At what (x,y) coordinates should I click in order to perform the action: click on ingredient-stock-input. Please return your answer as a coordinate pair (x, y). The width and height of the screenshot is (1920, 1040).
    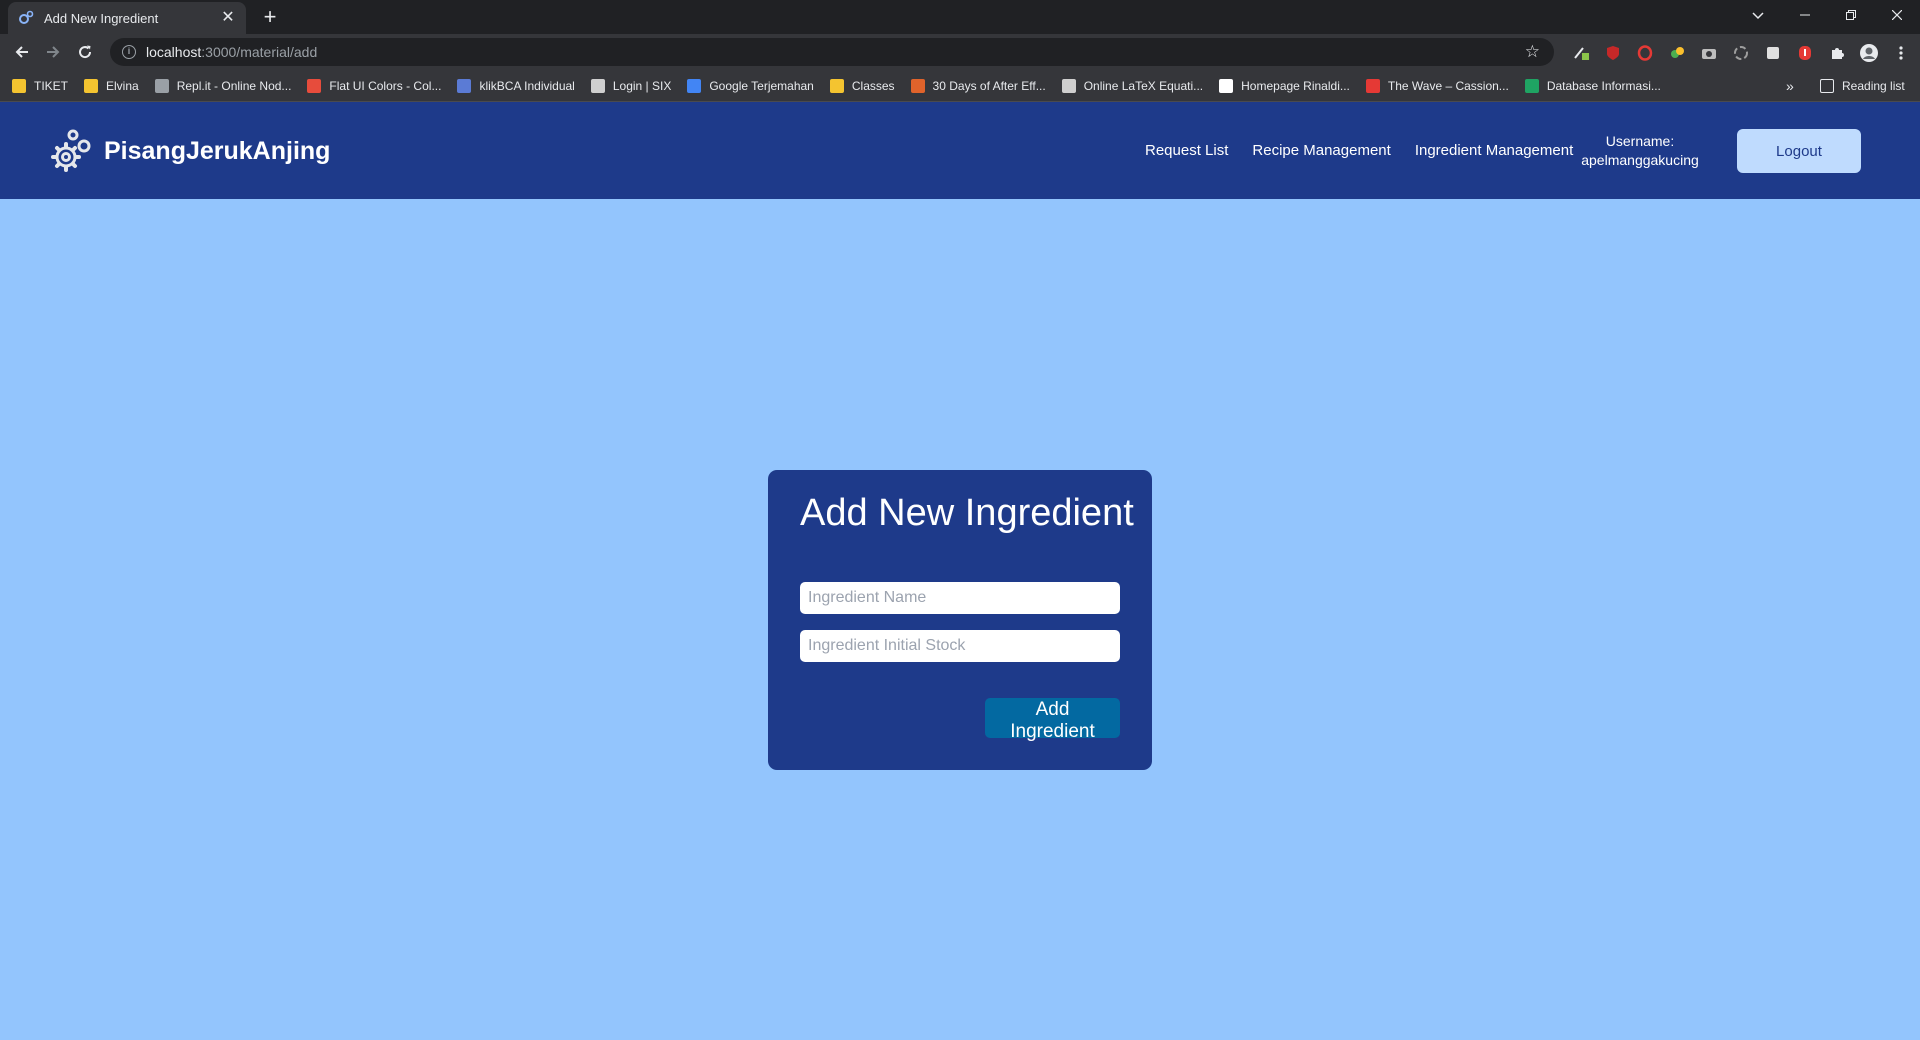
    Looking at the image, I should click on (960, 646).